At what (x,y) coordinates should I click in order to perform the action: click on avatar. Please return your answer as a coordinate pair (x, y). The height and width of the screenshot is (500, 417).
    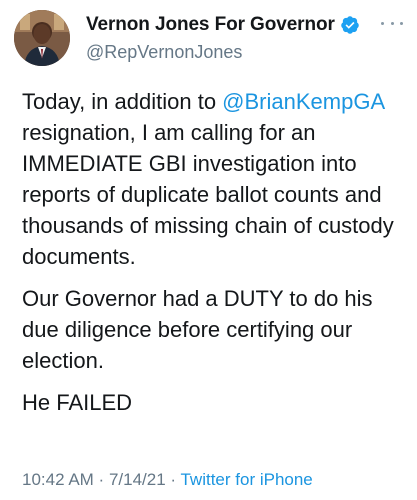
    Looking at the image, I should click on (42, 38).